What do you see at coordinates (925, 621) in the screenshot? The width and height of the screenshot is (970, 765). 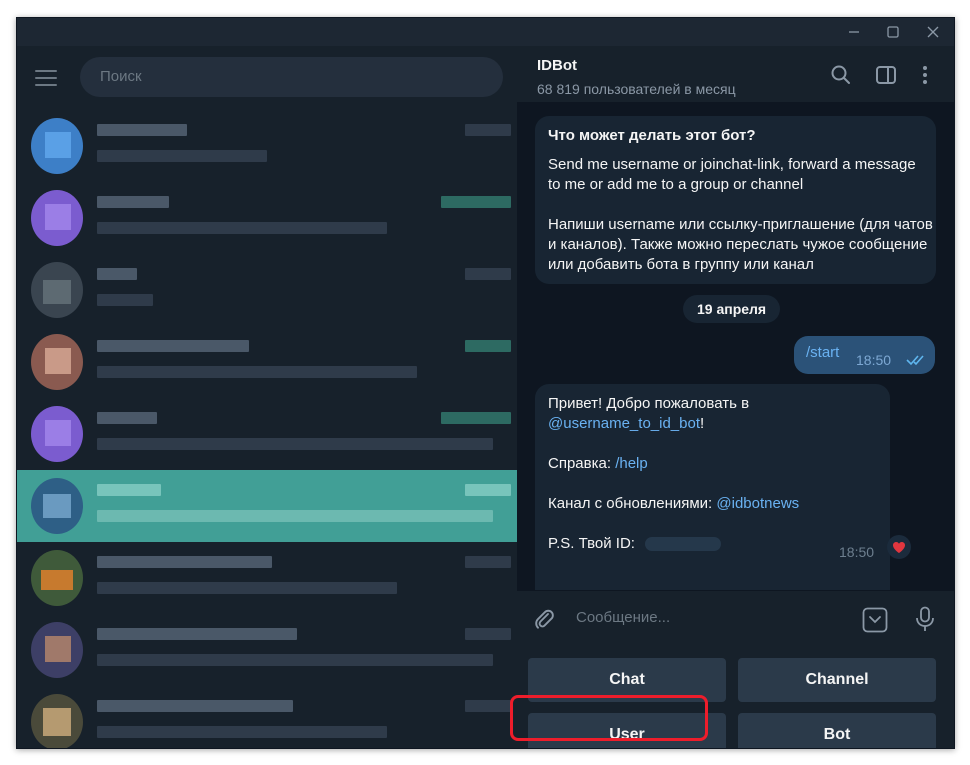 I see `microphone-icon` at bounding box center [925, 621].